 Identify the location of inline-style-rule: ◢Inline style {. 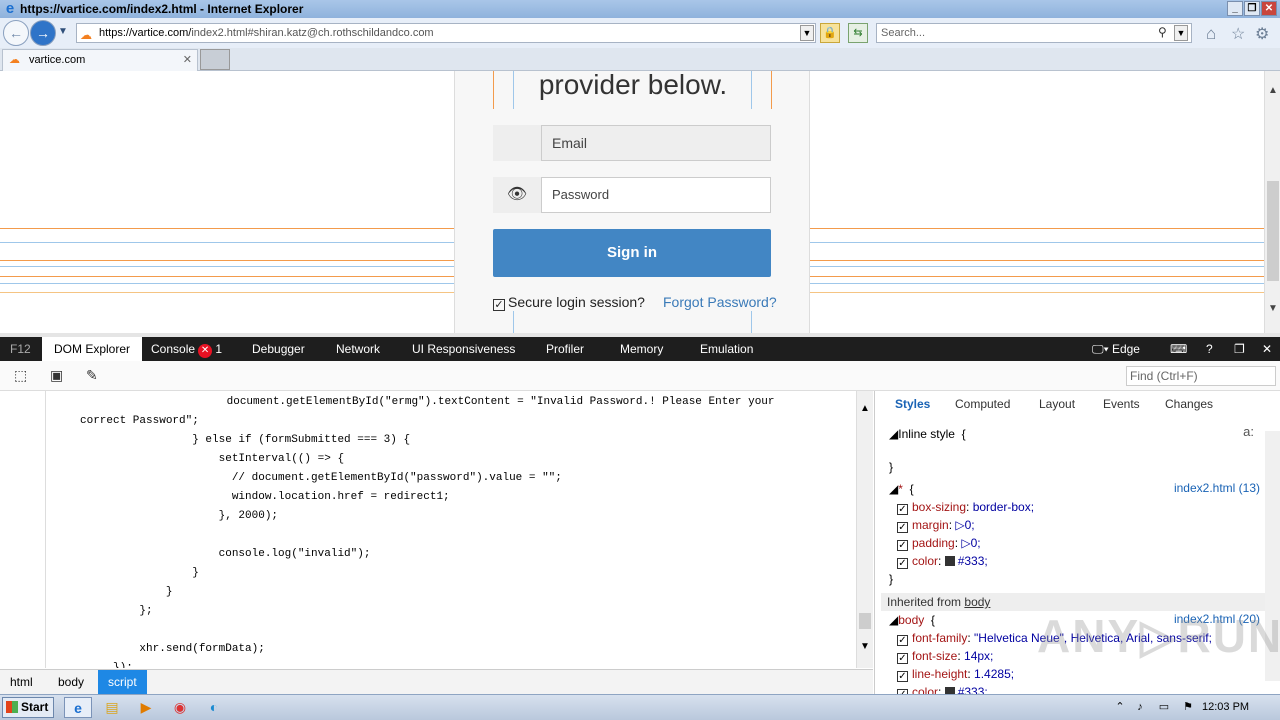
(927, 434).